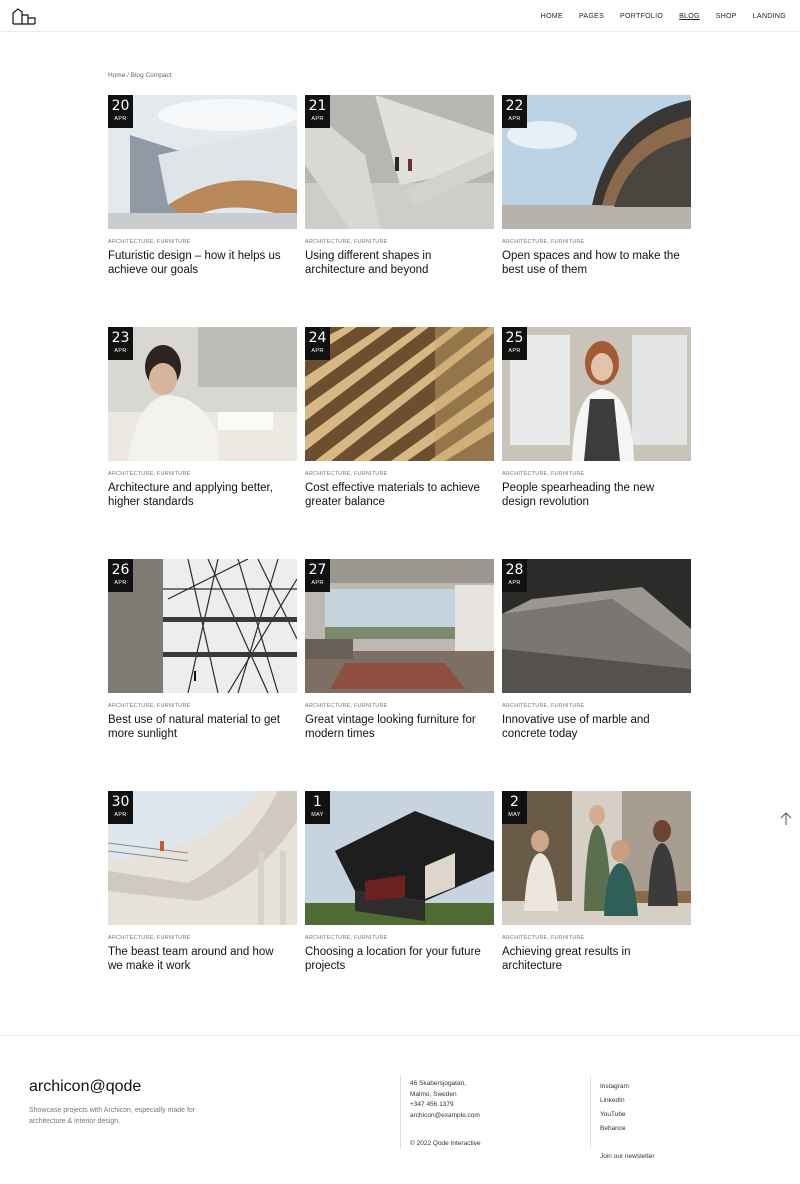  I want to click on breadcrumb: Home / Blog Compact, so click(140, 75).